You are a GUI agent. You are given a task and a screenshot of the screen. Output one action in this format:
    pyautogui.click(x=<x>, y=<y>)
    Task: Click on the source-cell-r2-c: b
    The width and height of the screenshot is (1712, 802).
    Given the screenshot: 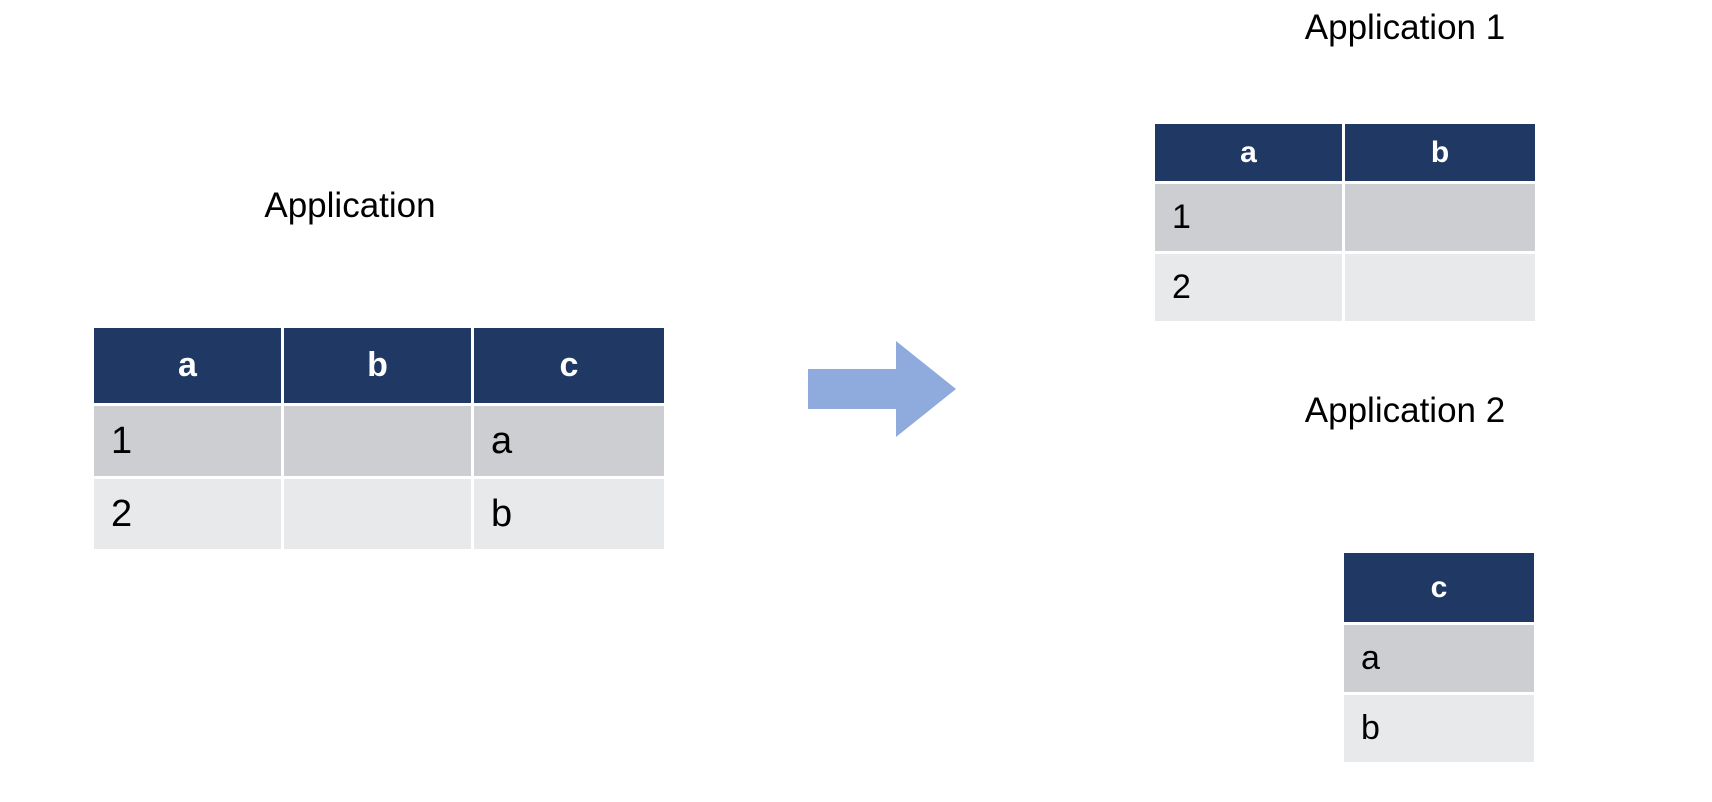 What is the action you would take?
    pyautogui.click(x=569, y=515)
    